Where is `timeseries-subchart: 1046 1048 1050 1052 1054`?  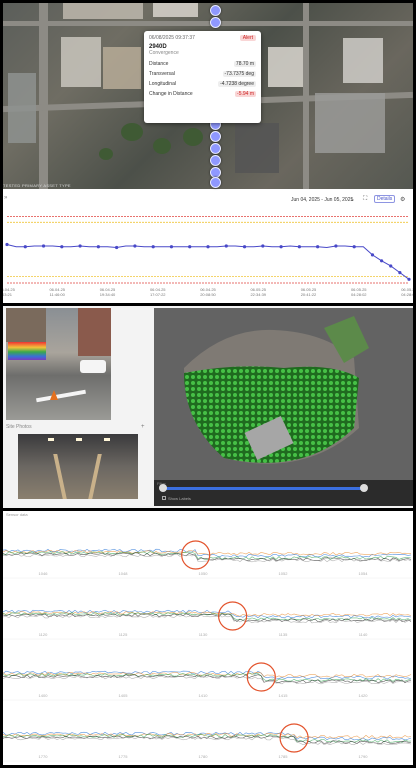
timeseries-subchart: 1046 1048 1050 1052 1054 is located at coordinates (208, 559).